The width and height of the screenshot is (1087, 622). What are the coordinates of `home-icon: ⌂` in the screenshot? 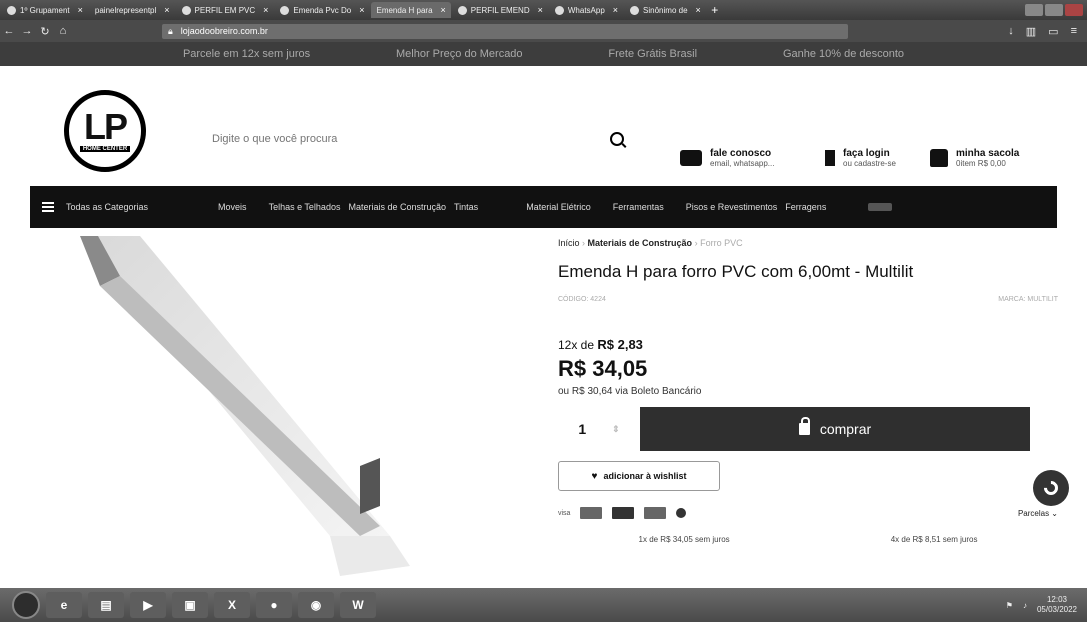 It's located at (63, 31).